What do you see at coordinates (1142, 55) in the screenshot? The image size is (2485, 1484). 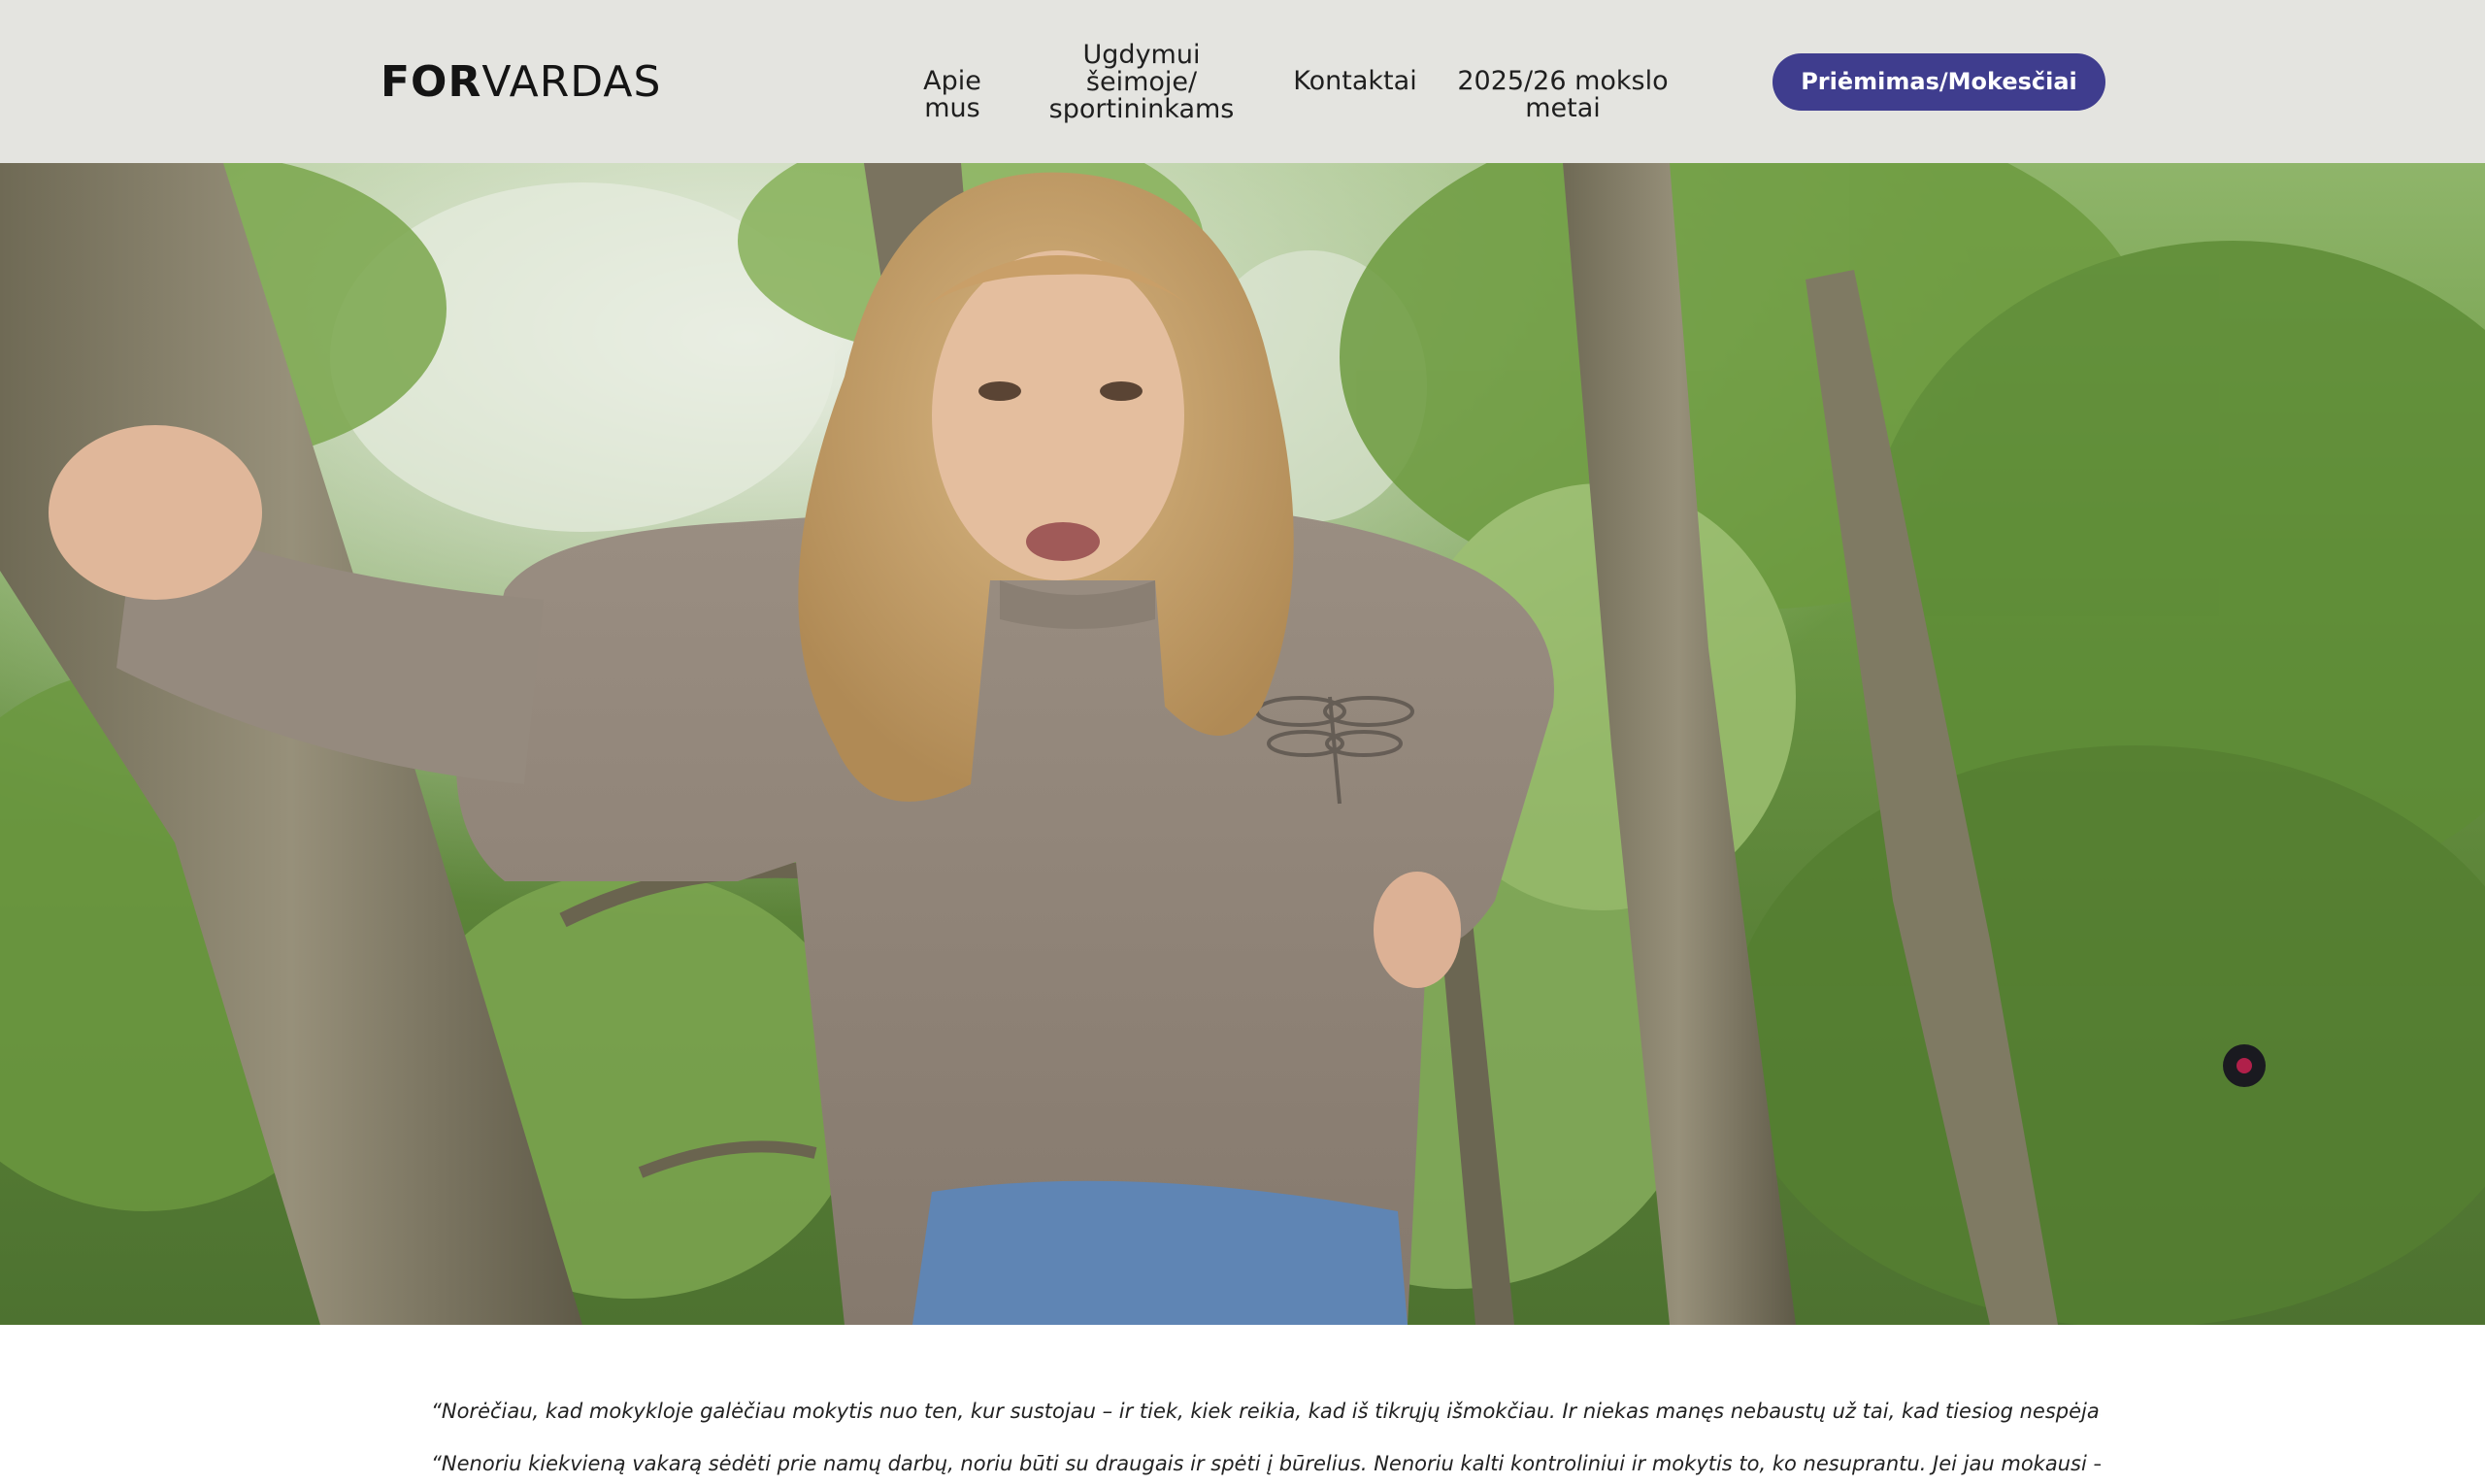 I see `nav-family-line-1: Ugdymui` at bounding box center [1142, 55].